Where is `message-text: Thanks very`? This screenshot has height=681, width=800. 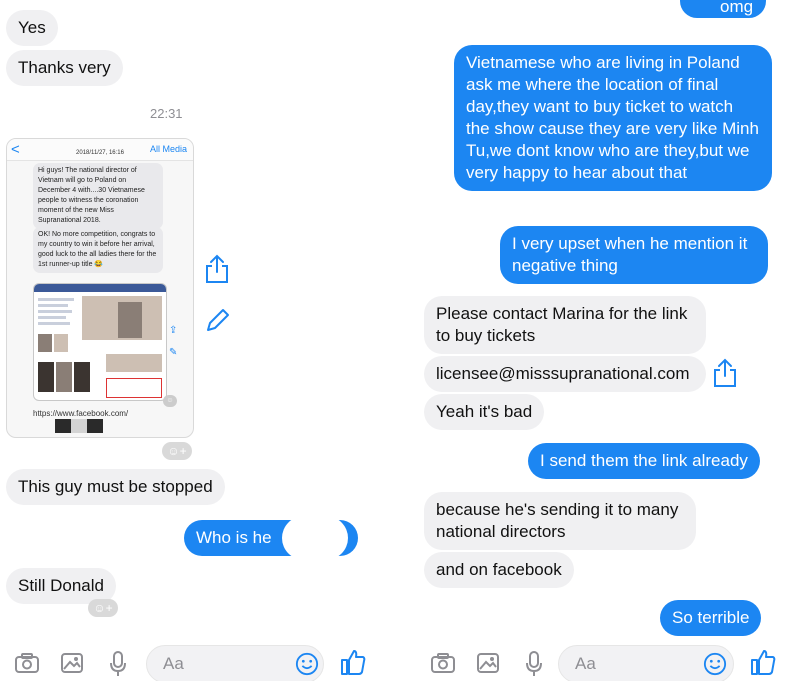
message-text: Thanks very is located at coordinates (64, 67).